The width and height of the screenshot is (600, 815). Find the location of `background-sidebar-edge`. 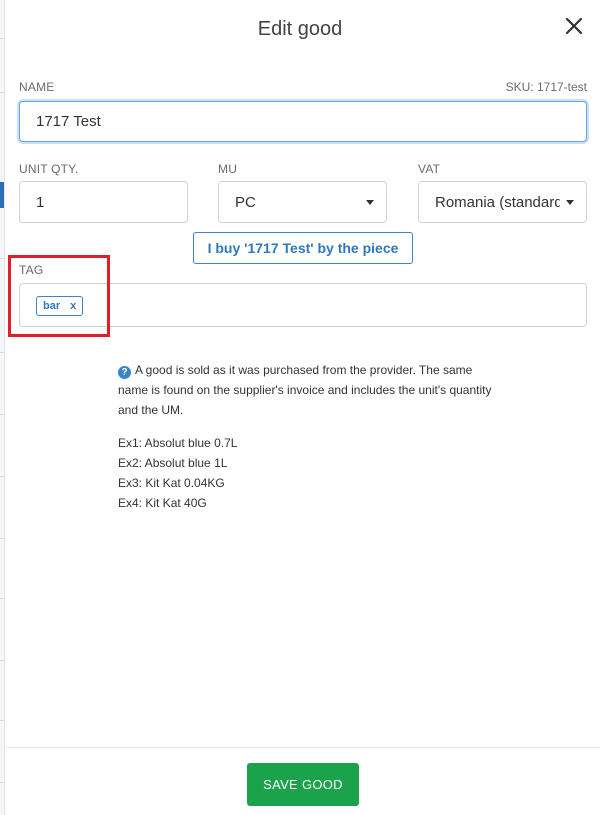

background-sidebar-edge is located at coordinates (2, 407).